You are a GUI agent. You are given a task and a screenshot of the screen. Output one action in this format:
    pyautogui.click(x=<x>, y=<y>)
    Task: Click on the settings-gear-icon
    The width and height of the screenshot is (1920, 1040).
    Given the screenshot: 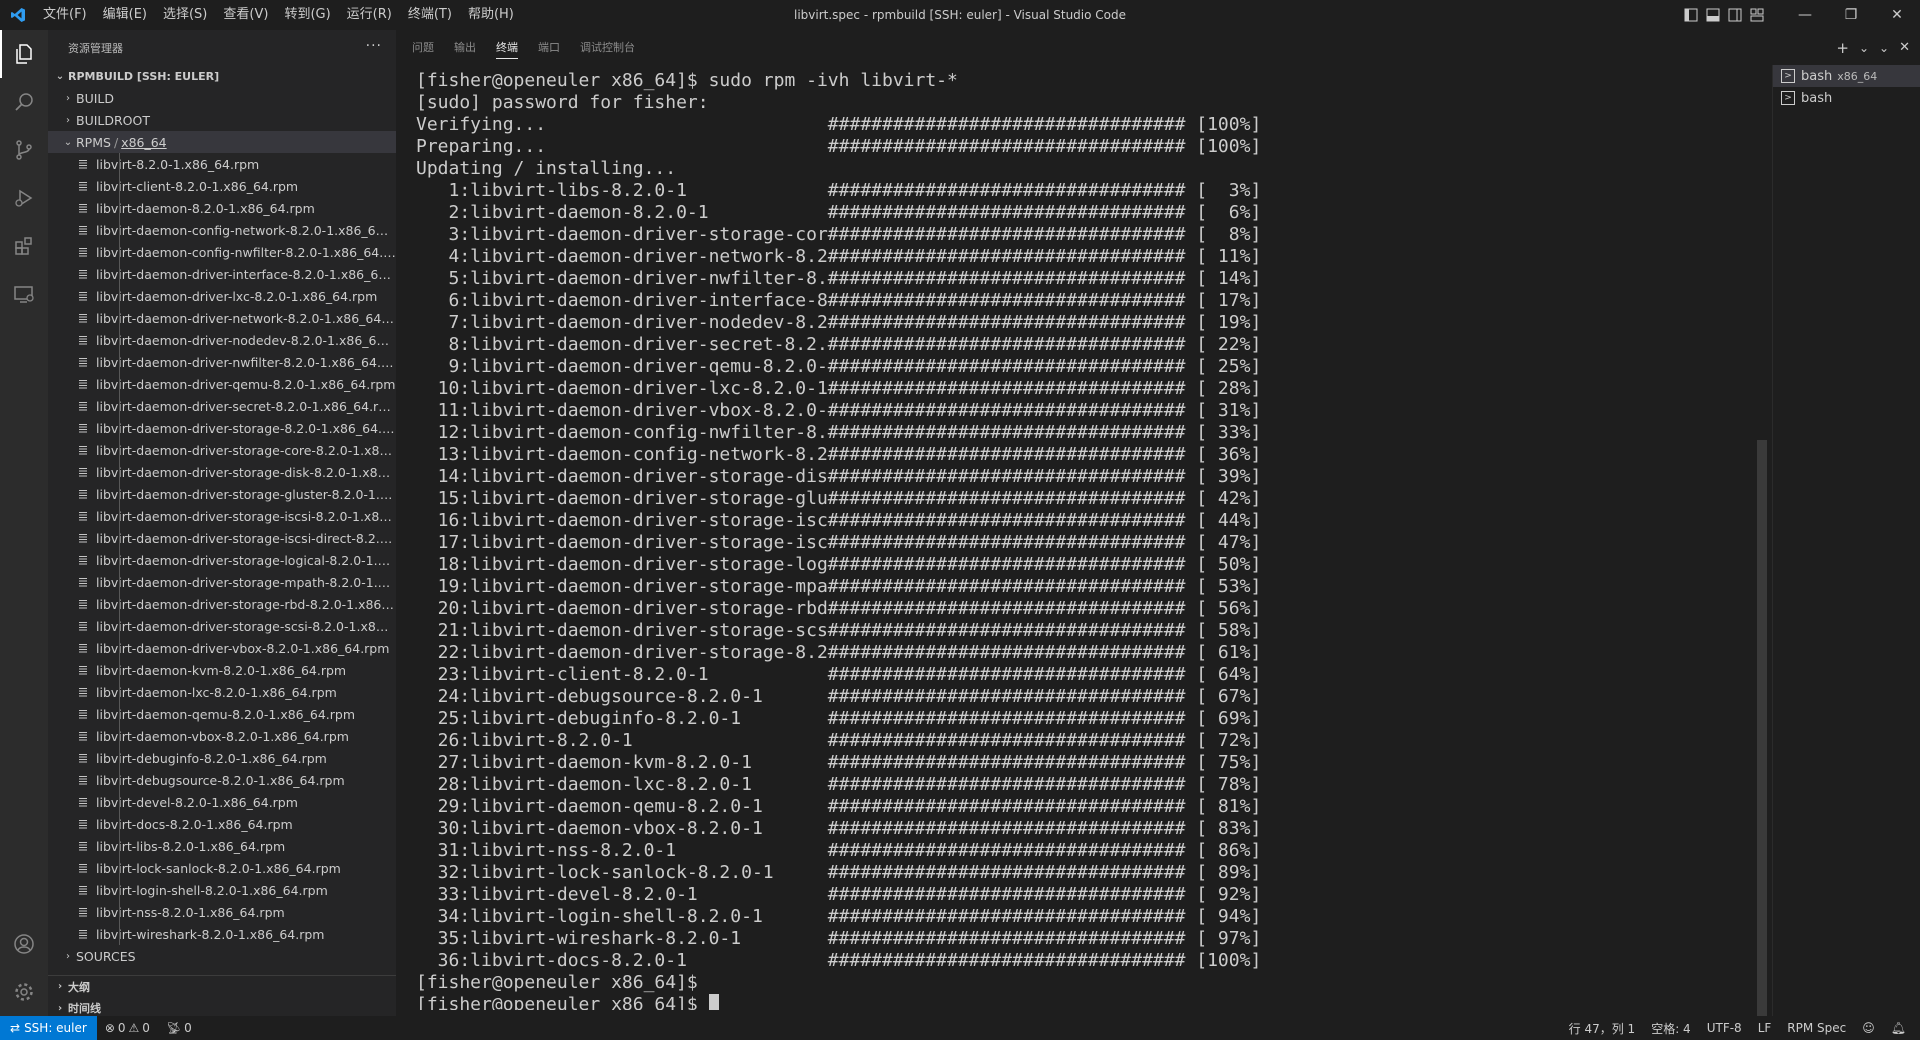 What is the action you would take?
    pyautogui.click(x=24, y=992)
    